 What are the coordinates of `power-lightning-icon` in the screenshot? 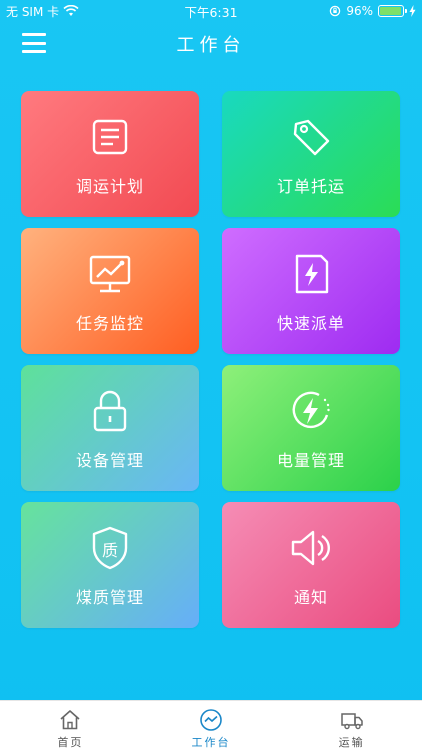 It's located at (311, 411).